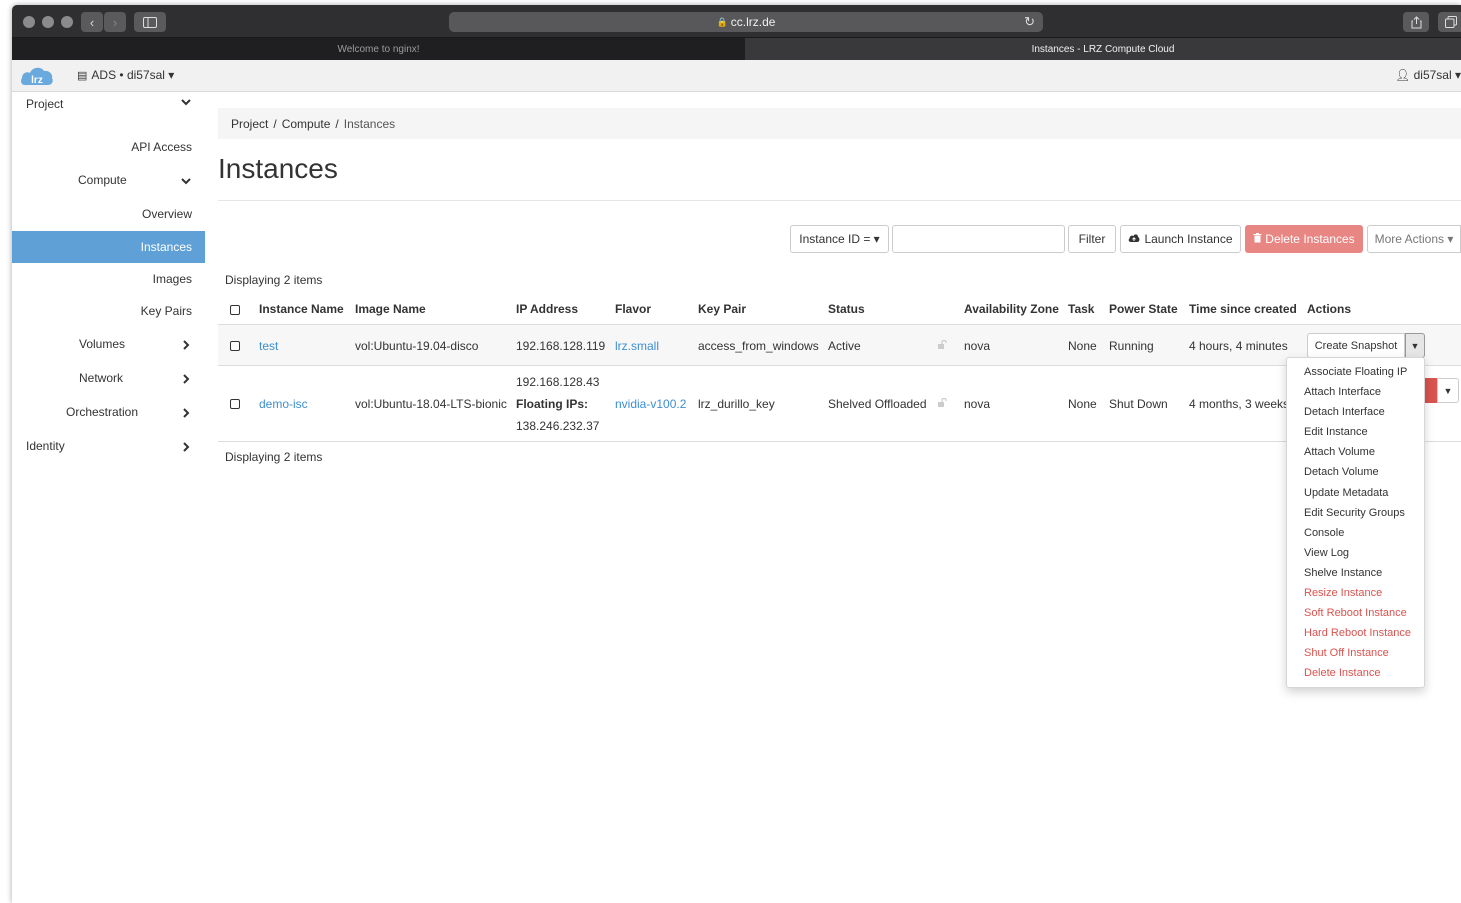 Image resolution: width=1461 pixels, height=903 pixels. I want to click on project-selector-label: ADS • di57sal ▾, so click(133, 75).